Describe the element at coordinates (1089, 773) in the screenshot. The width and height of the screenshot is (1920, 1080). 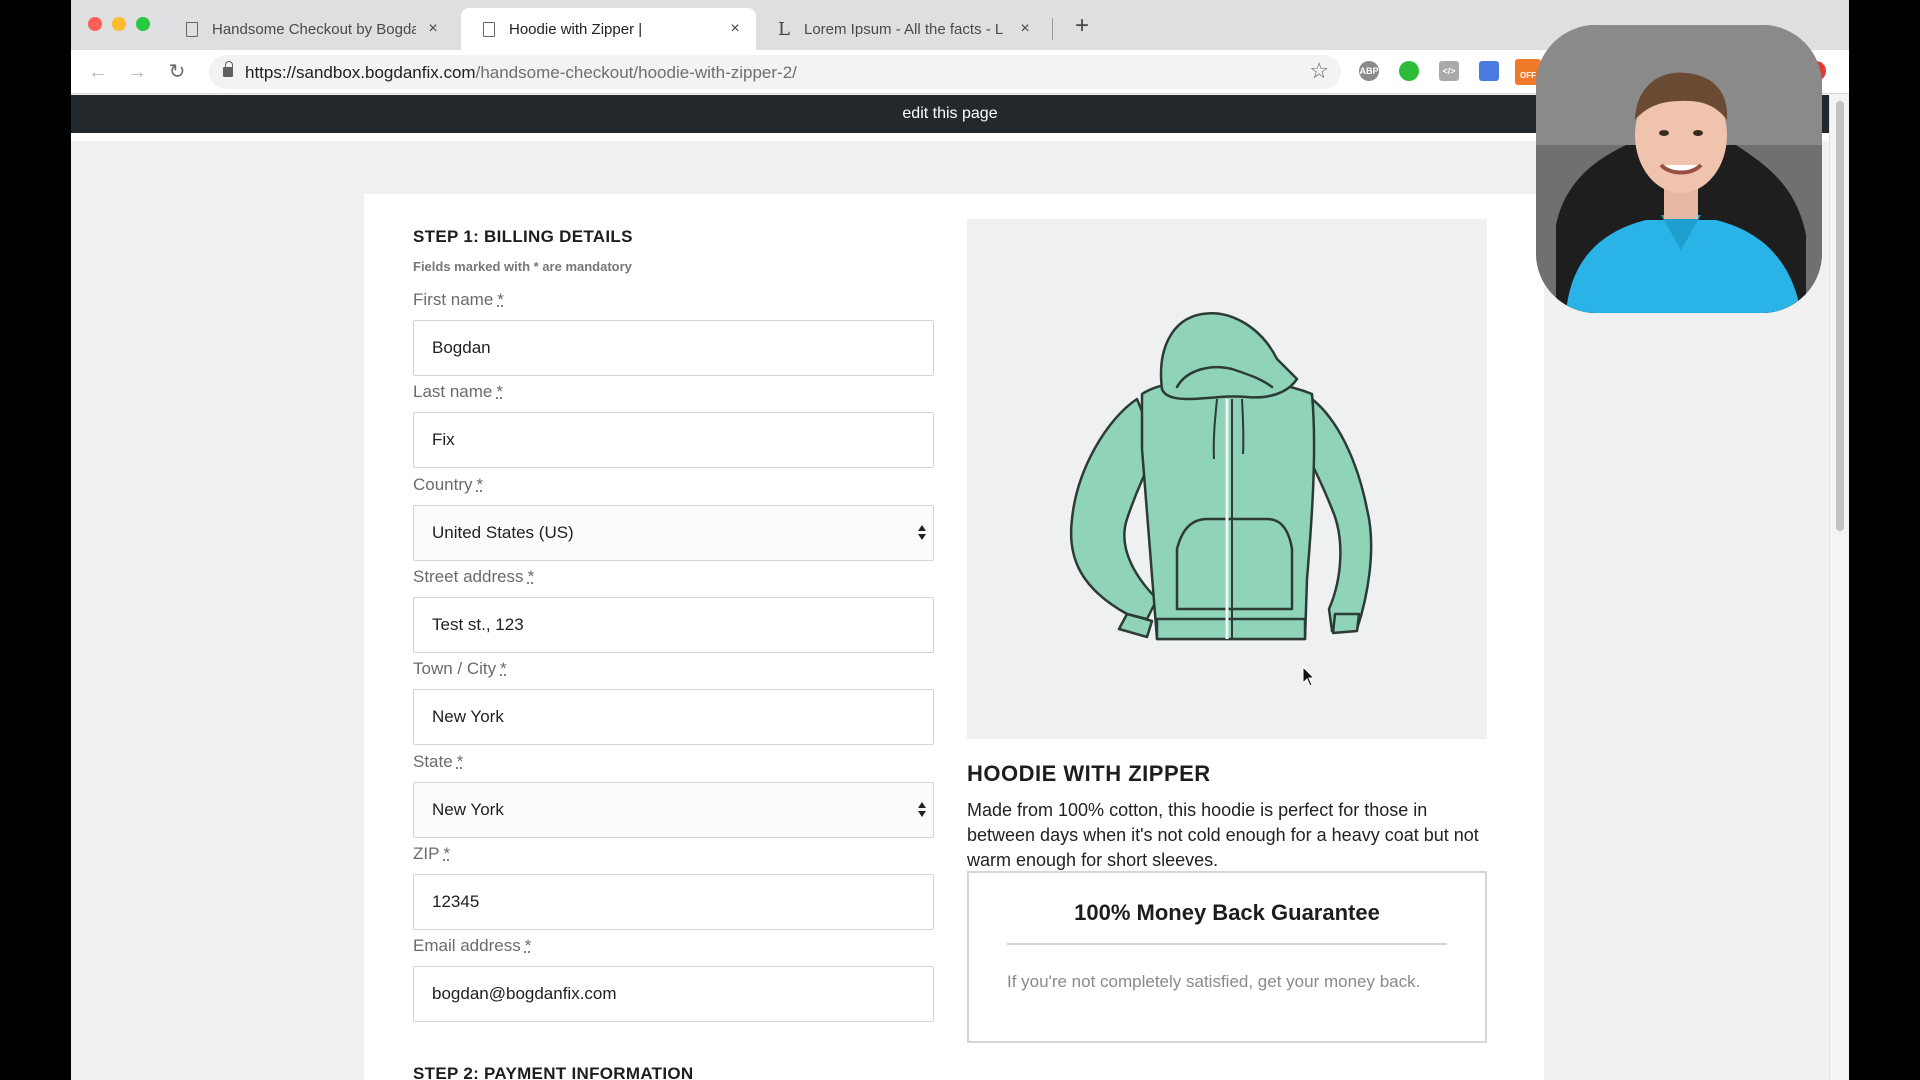
I see `product-title: HOODIE WITH ZIPPER` at that location.